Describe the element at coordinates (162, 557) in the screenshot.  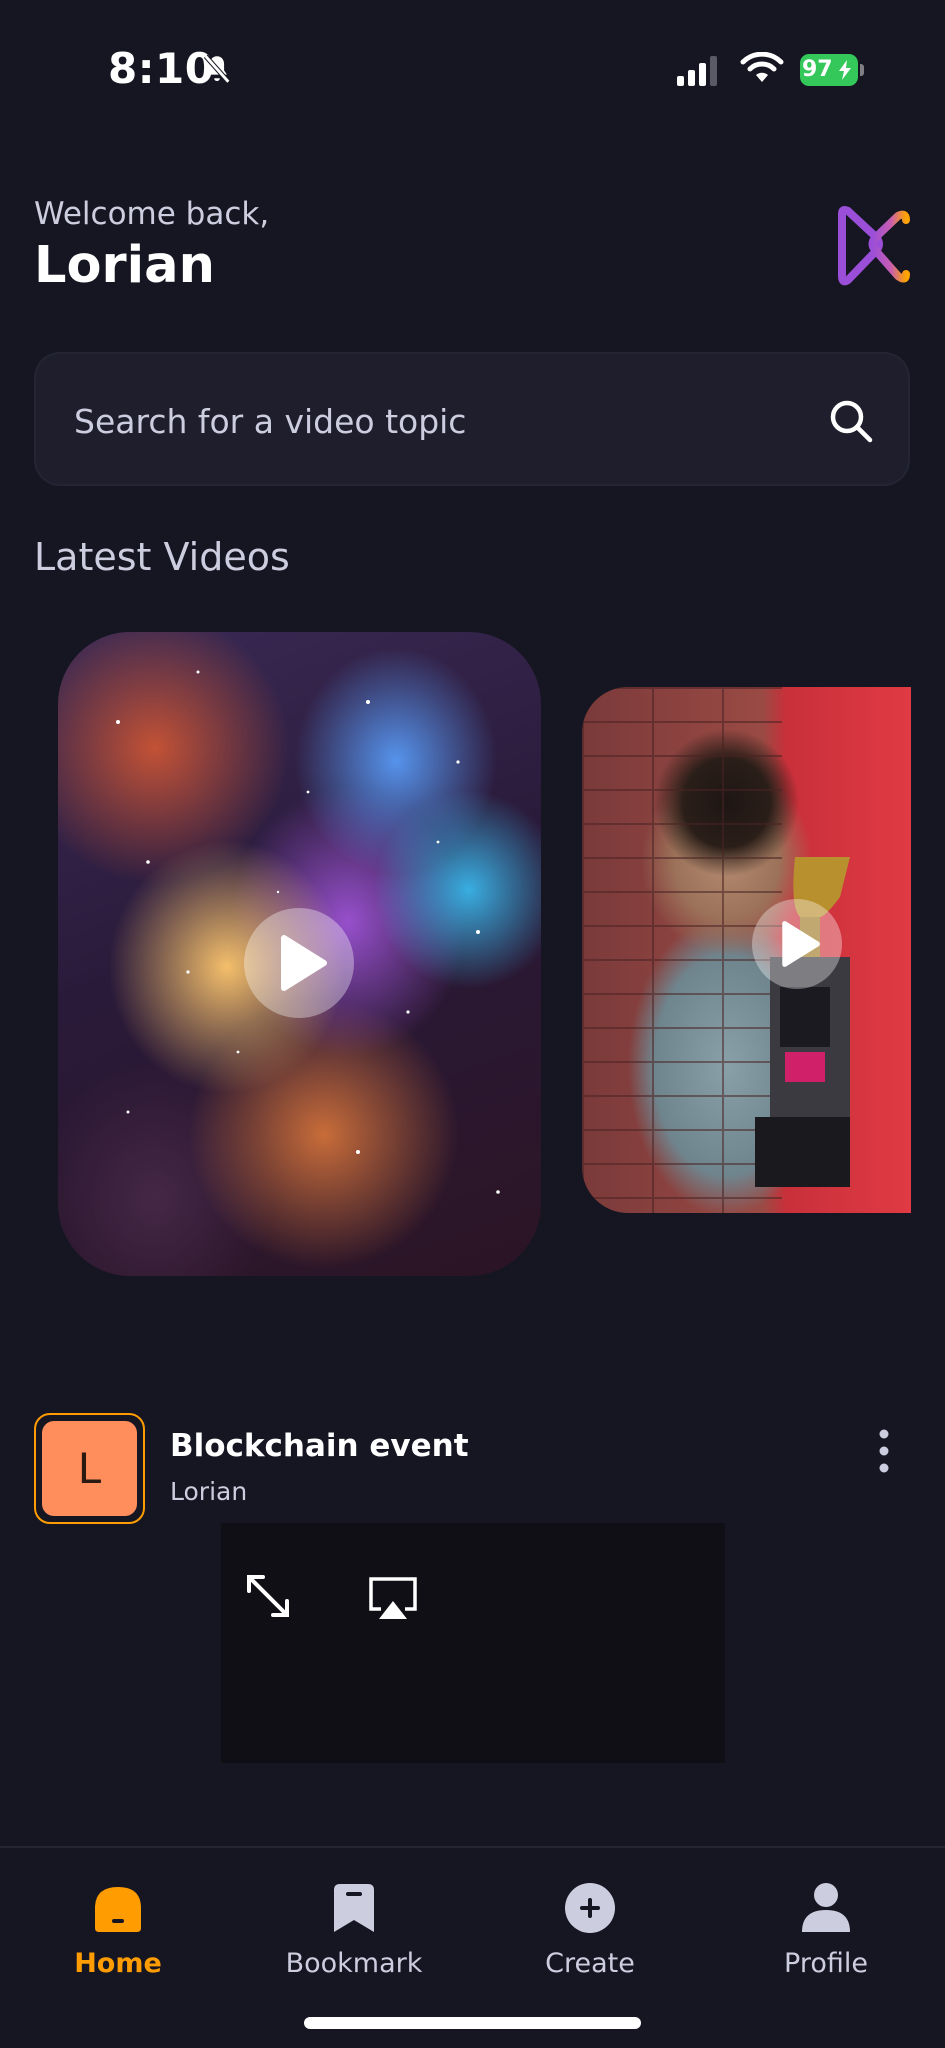
I see `latest-videos-heading: Latest Videos` at that location.